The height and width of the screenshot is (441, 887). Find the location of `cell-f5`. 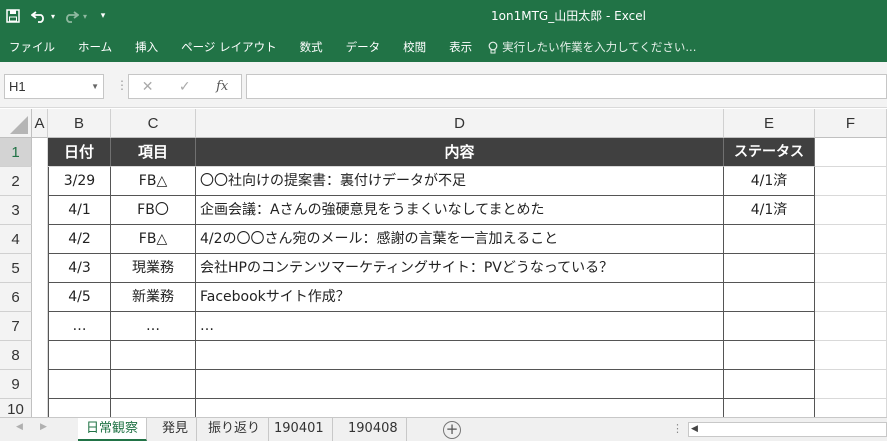

cell-f5 is located at coordinates (851, 268).